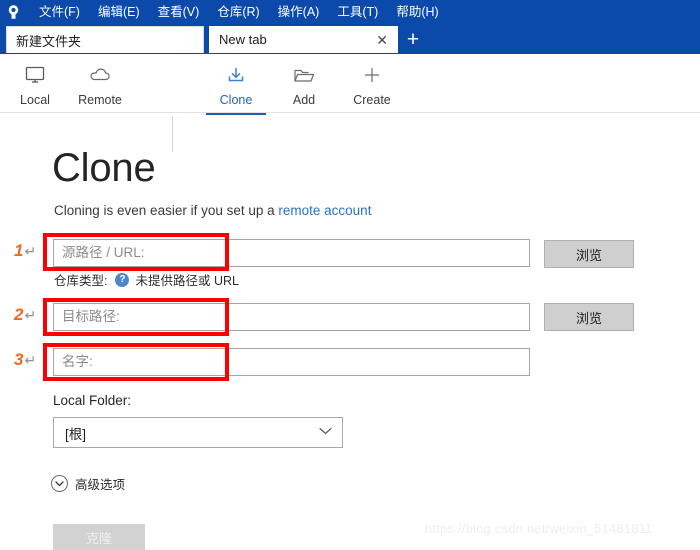  I want to click on local-folder-select: [根], so click(198, 432).